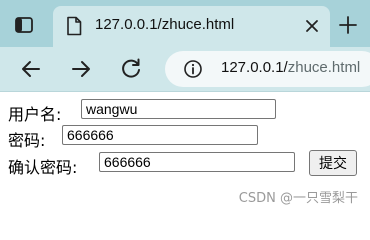 This screenshot has width=370, height=240. I want to click on tab-title: 127.0.0.1/zhuce.html, so click(165, 24).